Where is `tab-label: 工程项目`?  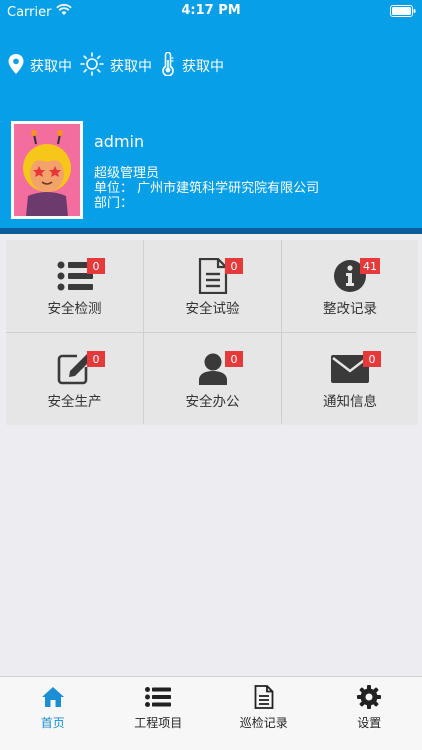
tab-label: 工程项目 is located at coordinates (158, 723).